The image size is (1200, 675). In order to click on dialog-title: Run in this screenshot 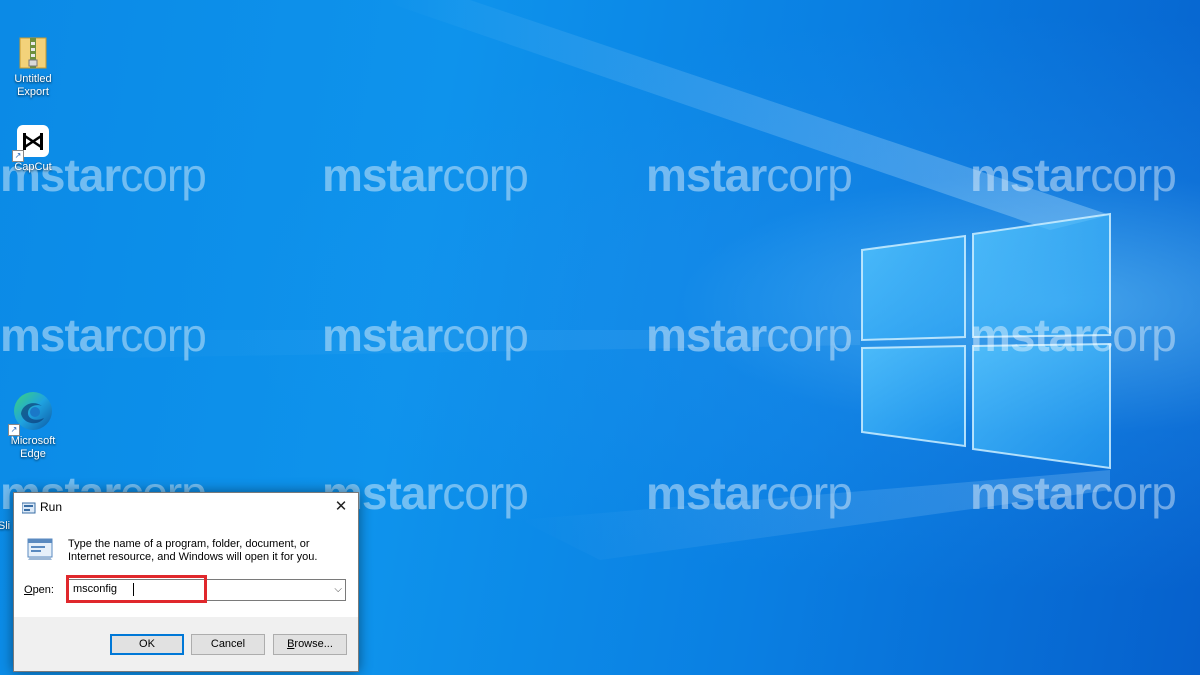, I will do `click(51, 507)`.